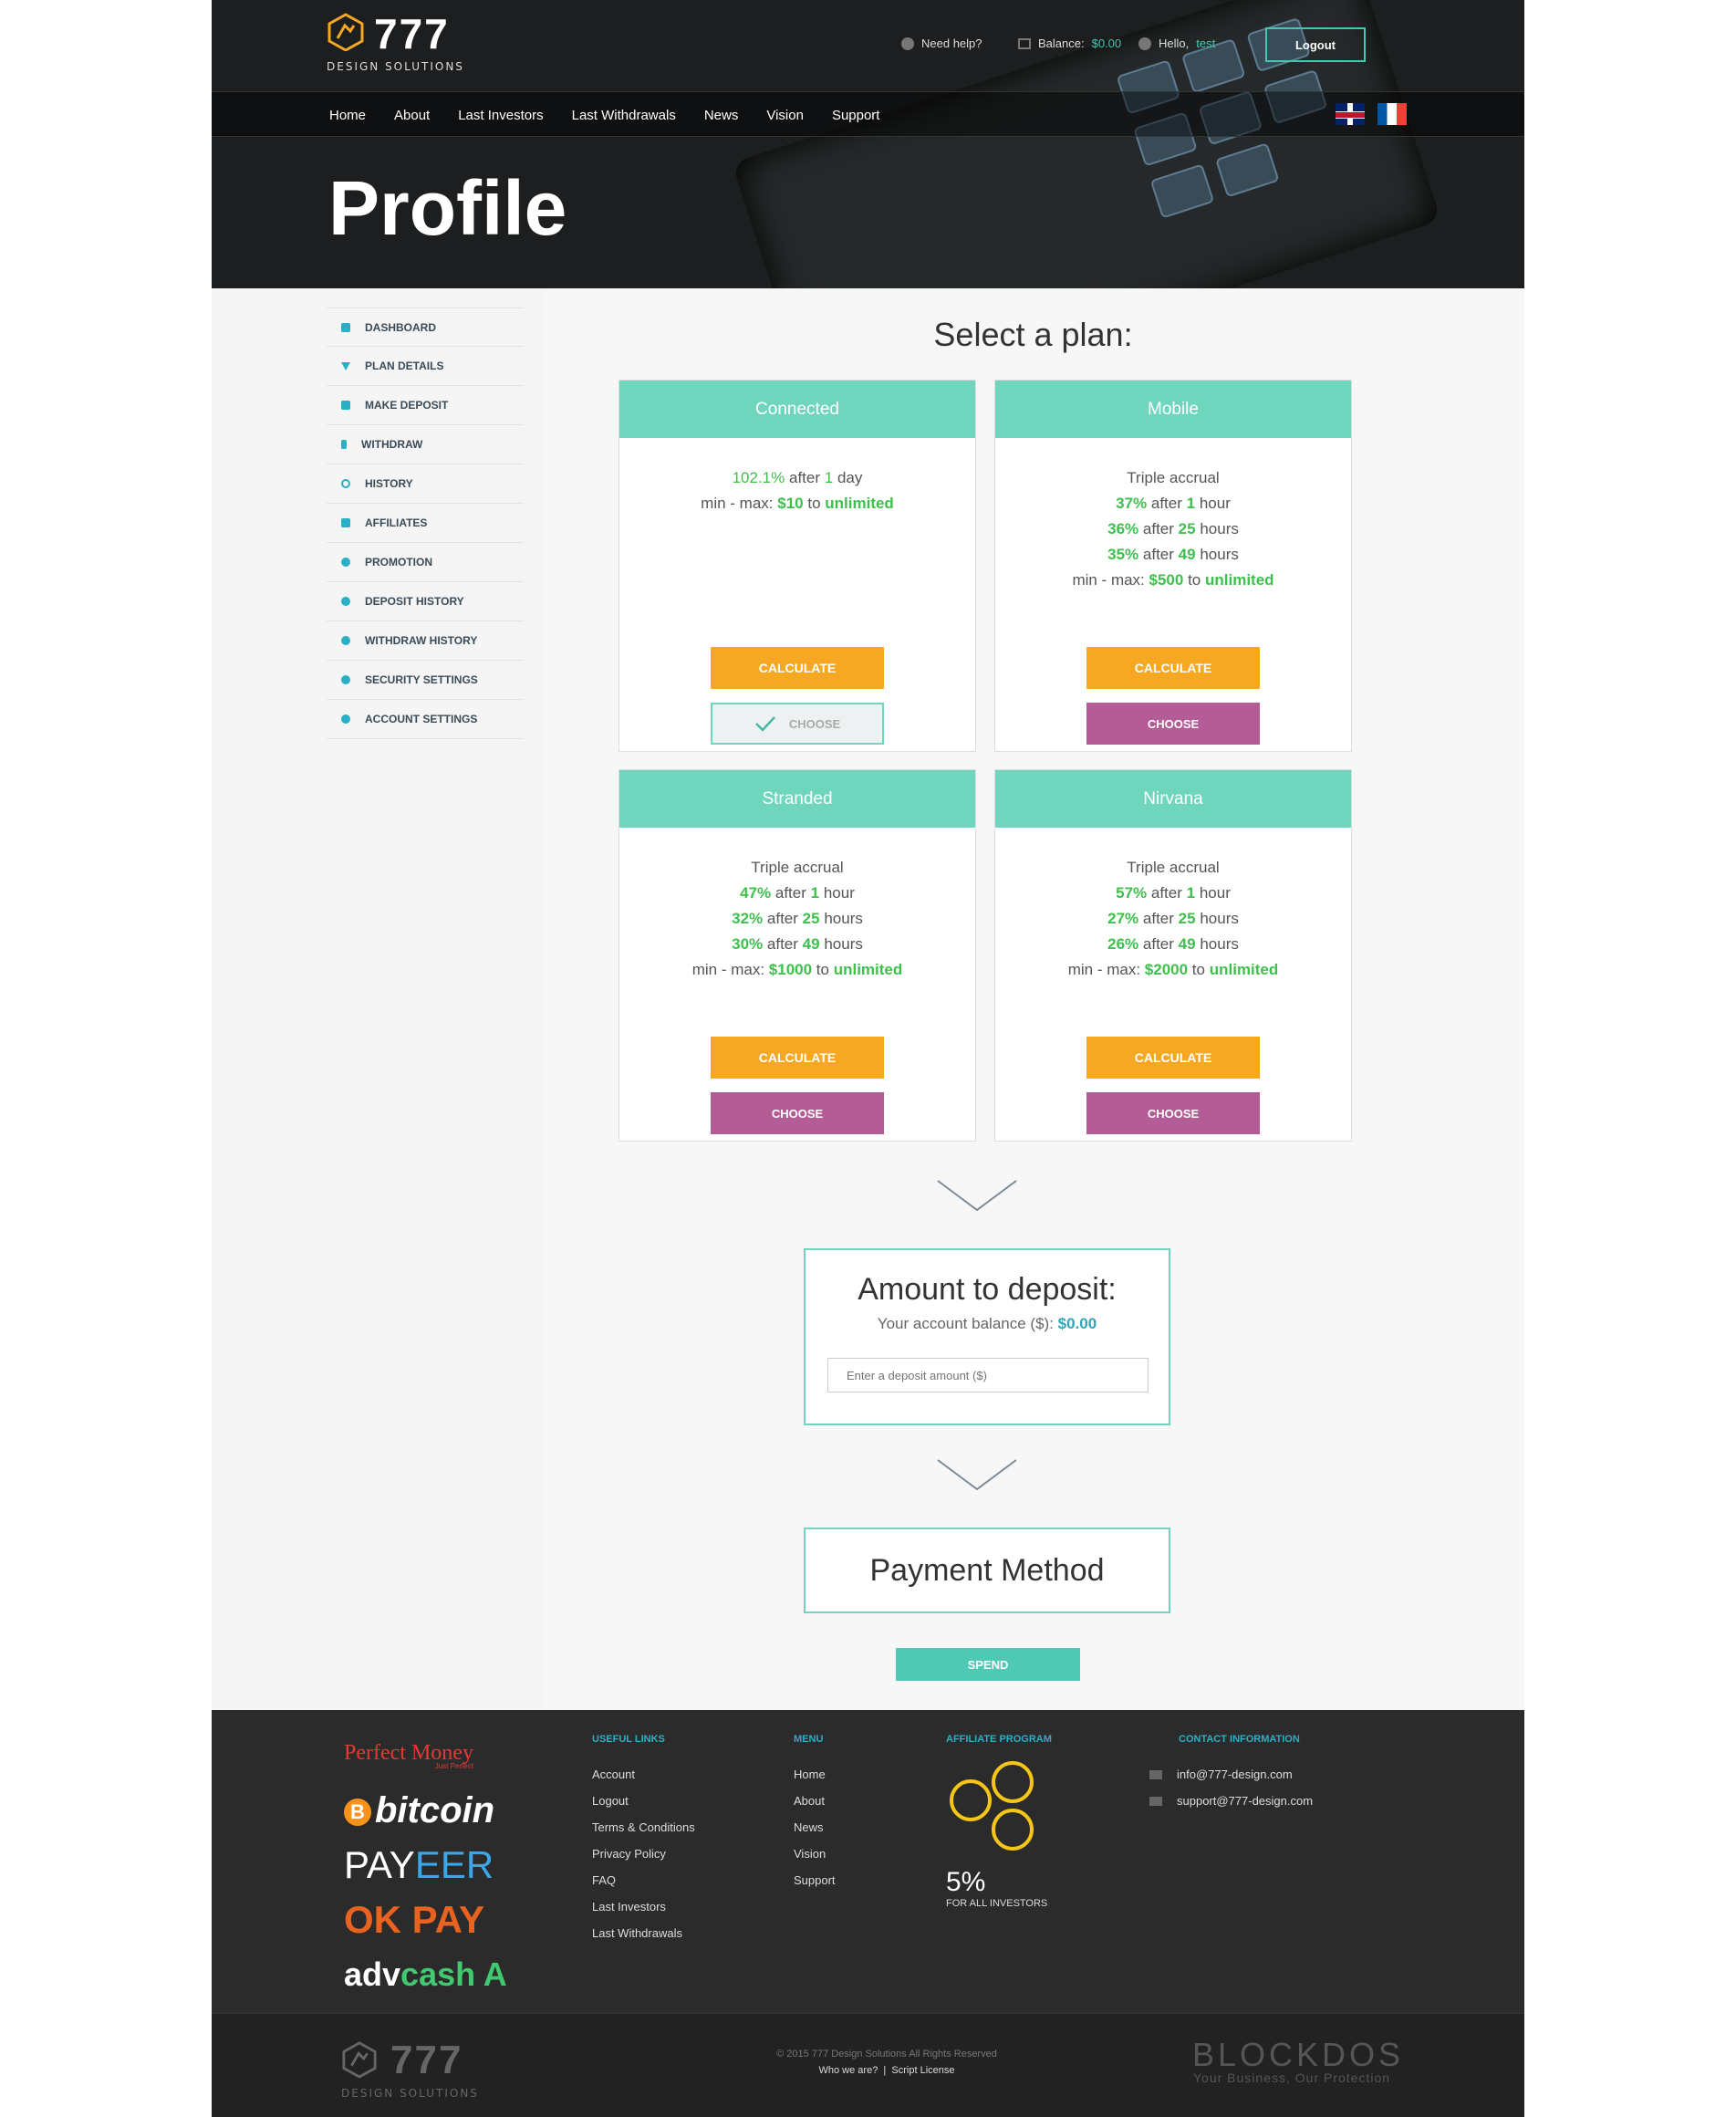 This screenshot has width=1736, height=2117. Describe the element at coordinates (785, 115) in the screenshot. I see `nav-vision: Vision` at that location.